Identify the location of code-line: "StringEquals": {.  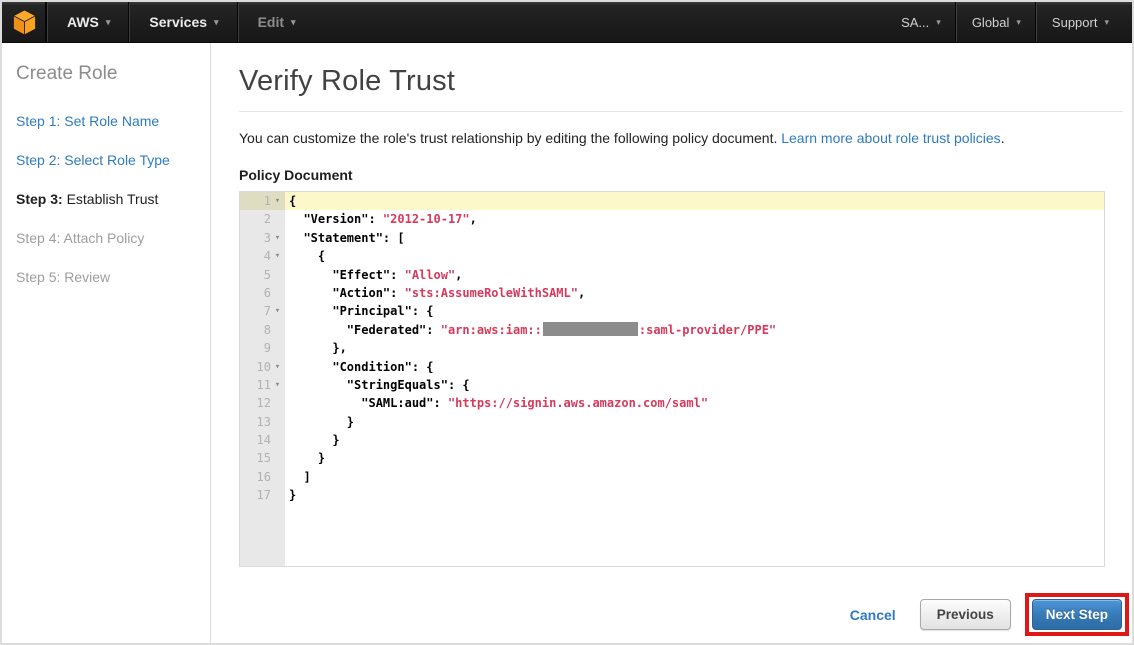
(694, 385).